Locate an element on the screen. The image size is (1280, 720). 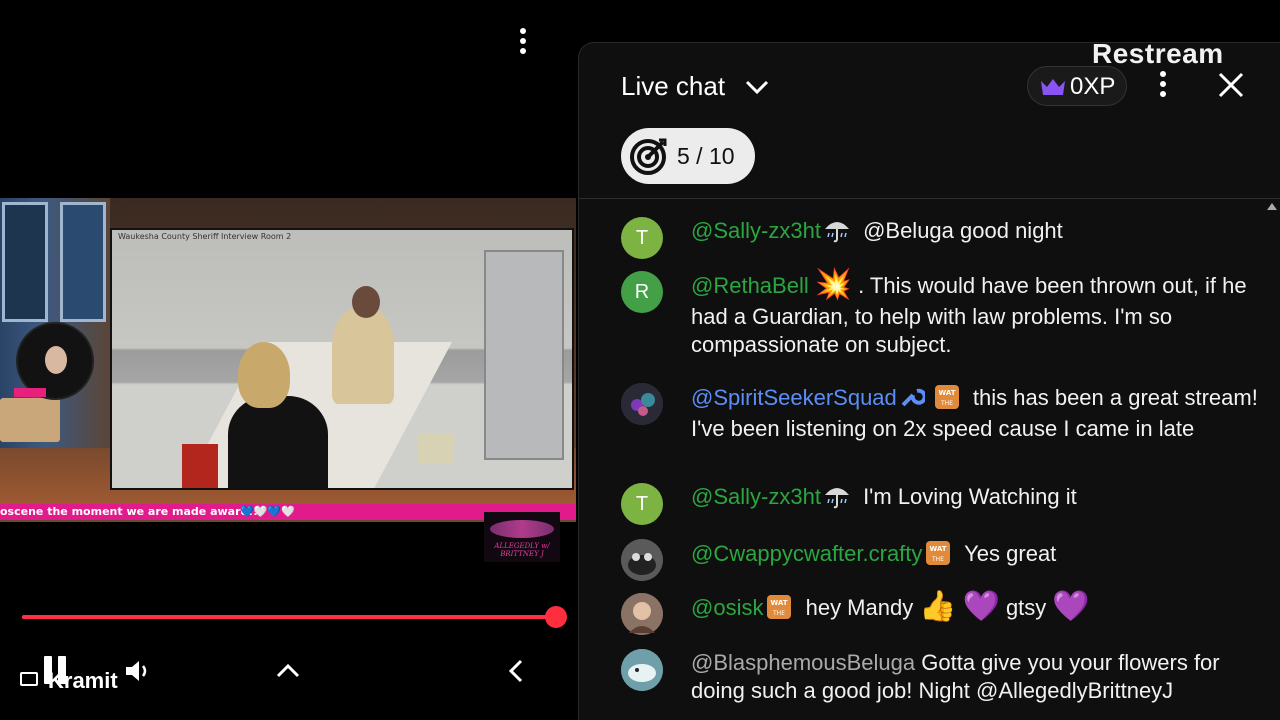
message-text: gtsy is located at coordinates (1026, 607).